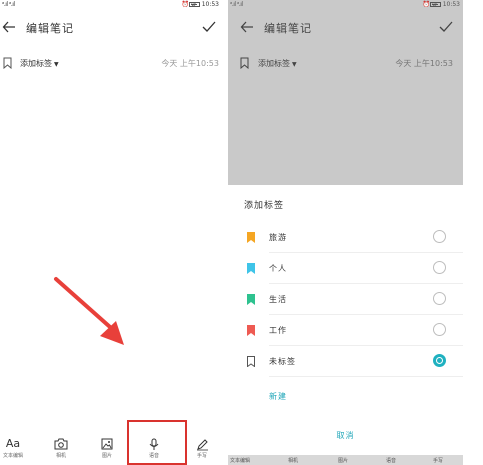  What do you see at coordinates (202, 444) in the screenshot?
I see `pen-icon` at bounding box center [202, 444].